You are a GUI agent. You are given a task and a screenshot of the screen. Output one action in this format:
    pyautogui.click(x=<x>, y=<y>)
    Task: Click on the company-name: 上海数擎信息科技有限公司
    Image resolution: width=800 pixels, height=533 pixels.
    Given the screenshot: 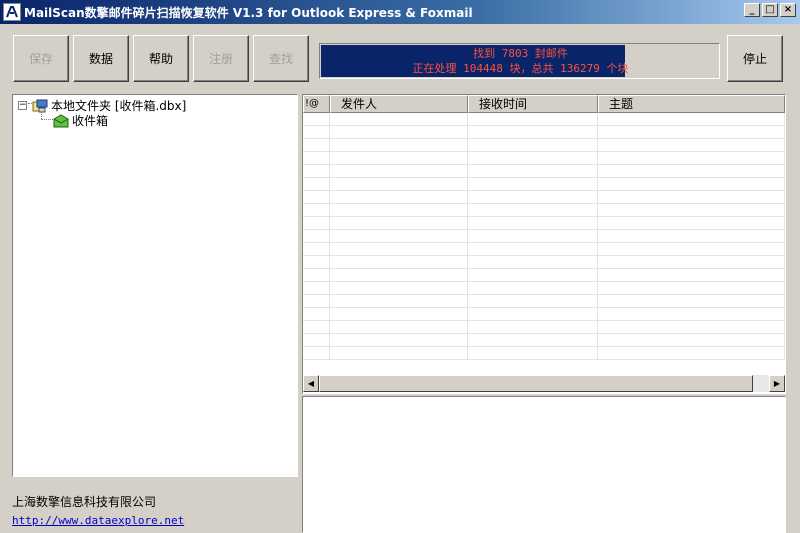 What is the action you would take?
    pyautogui.click(x=84, y=502)
    